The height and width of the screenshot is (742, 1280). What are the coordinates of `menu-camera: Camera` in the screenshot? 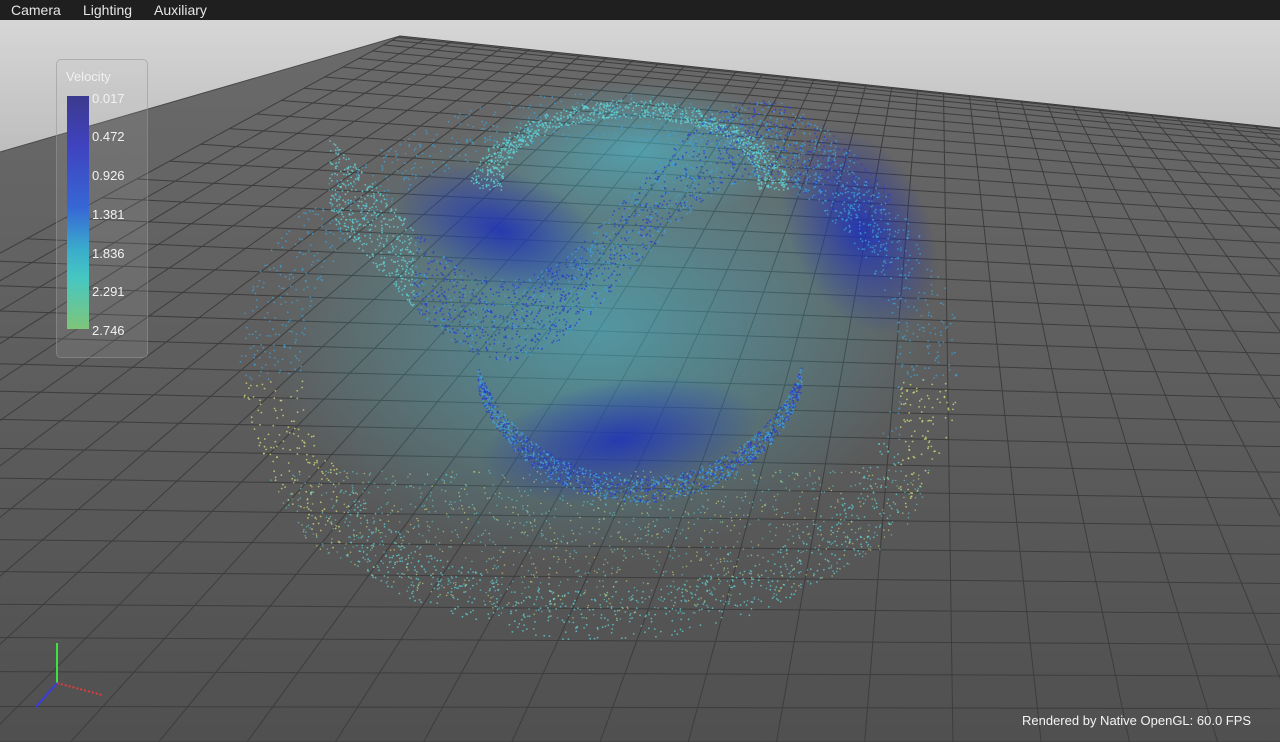 It's located at (36, 10).